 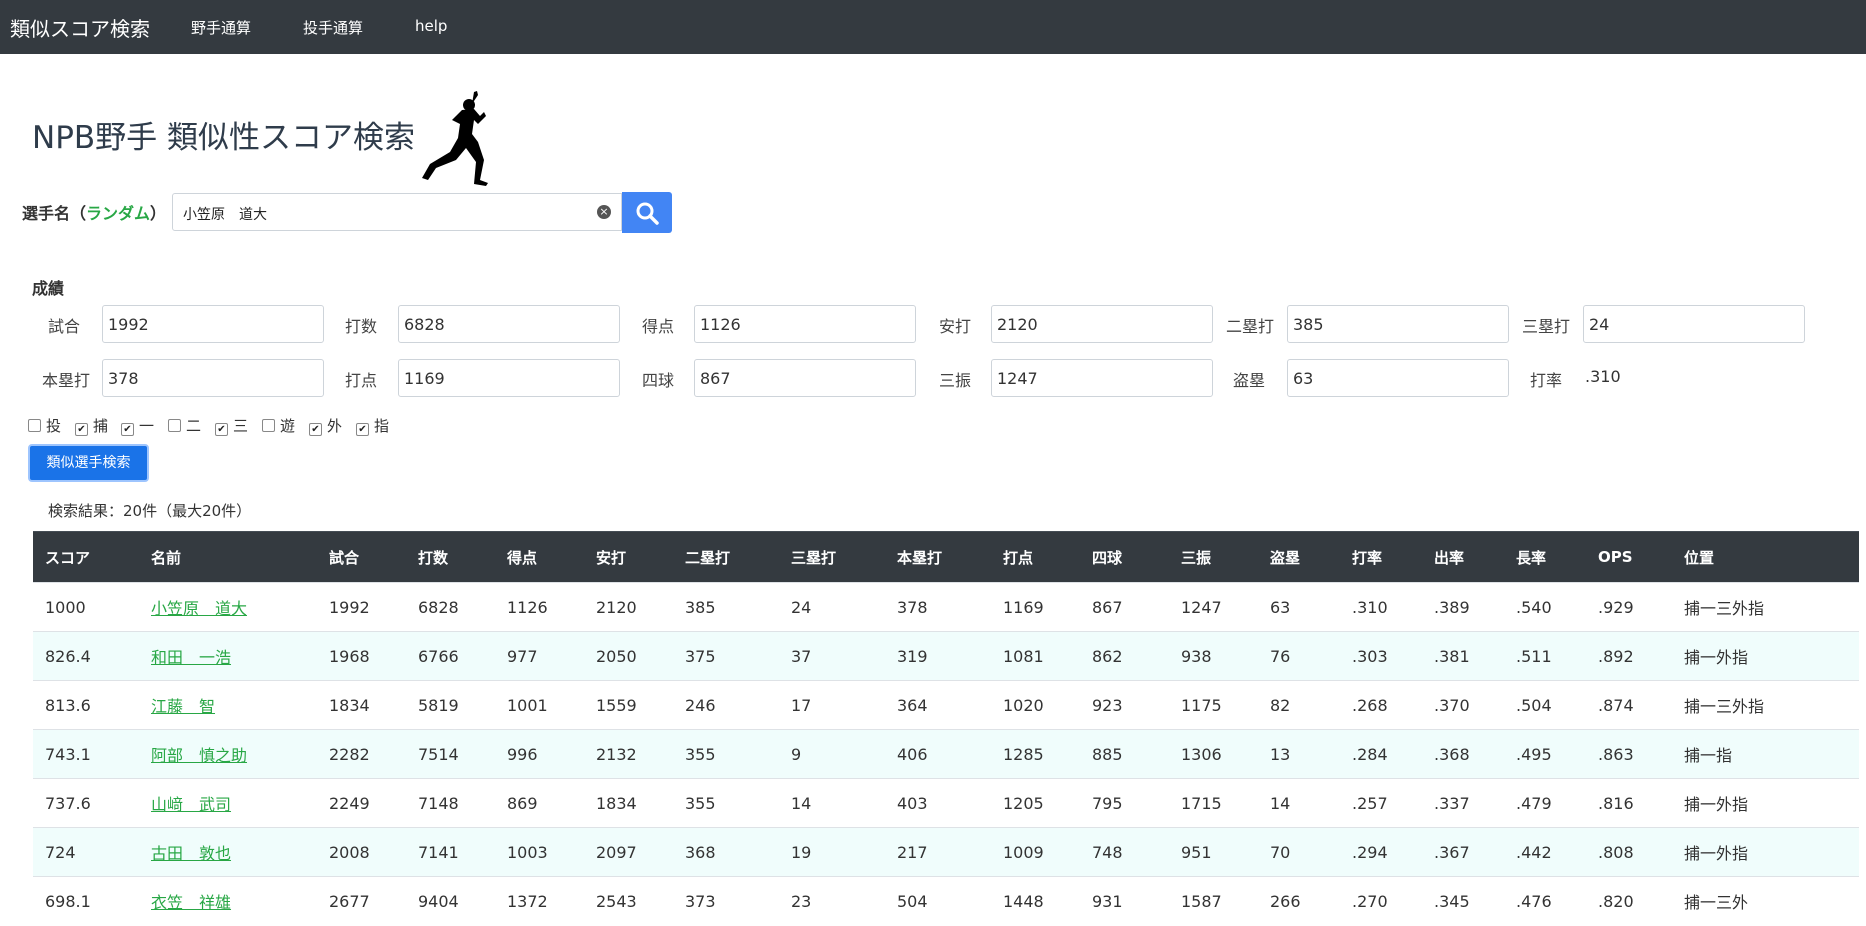 What do you see at coordinates (1545, 326) in the screenshot?
I see `stat-label-triples: 三塁打` at bounding box center [1545, 326].